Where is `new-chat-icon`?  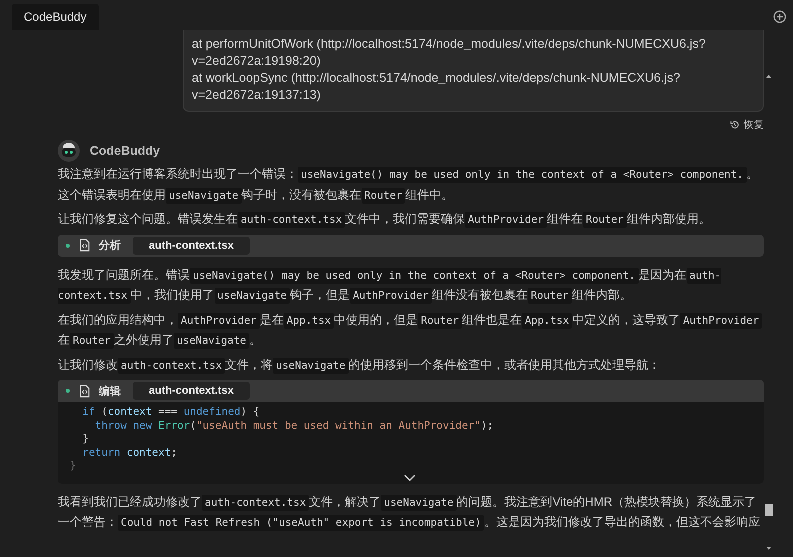
new-chat-icon is located at coordinates (780, 17).